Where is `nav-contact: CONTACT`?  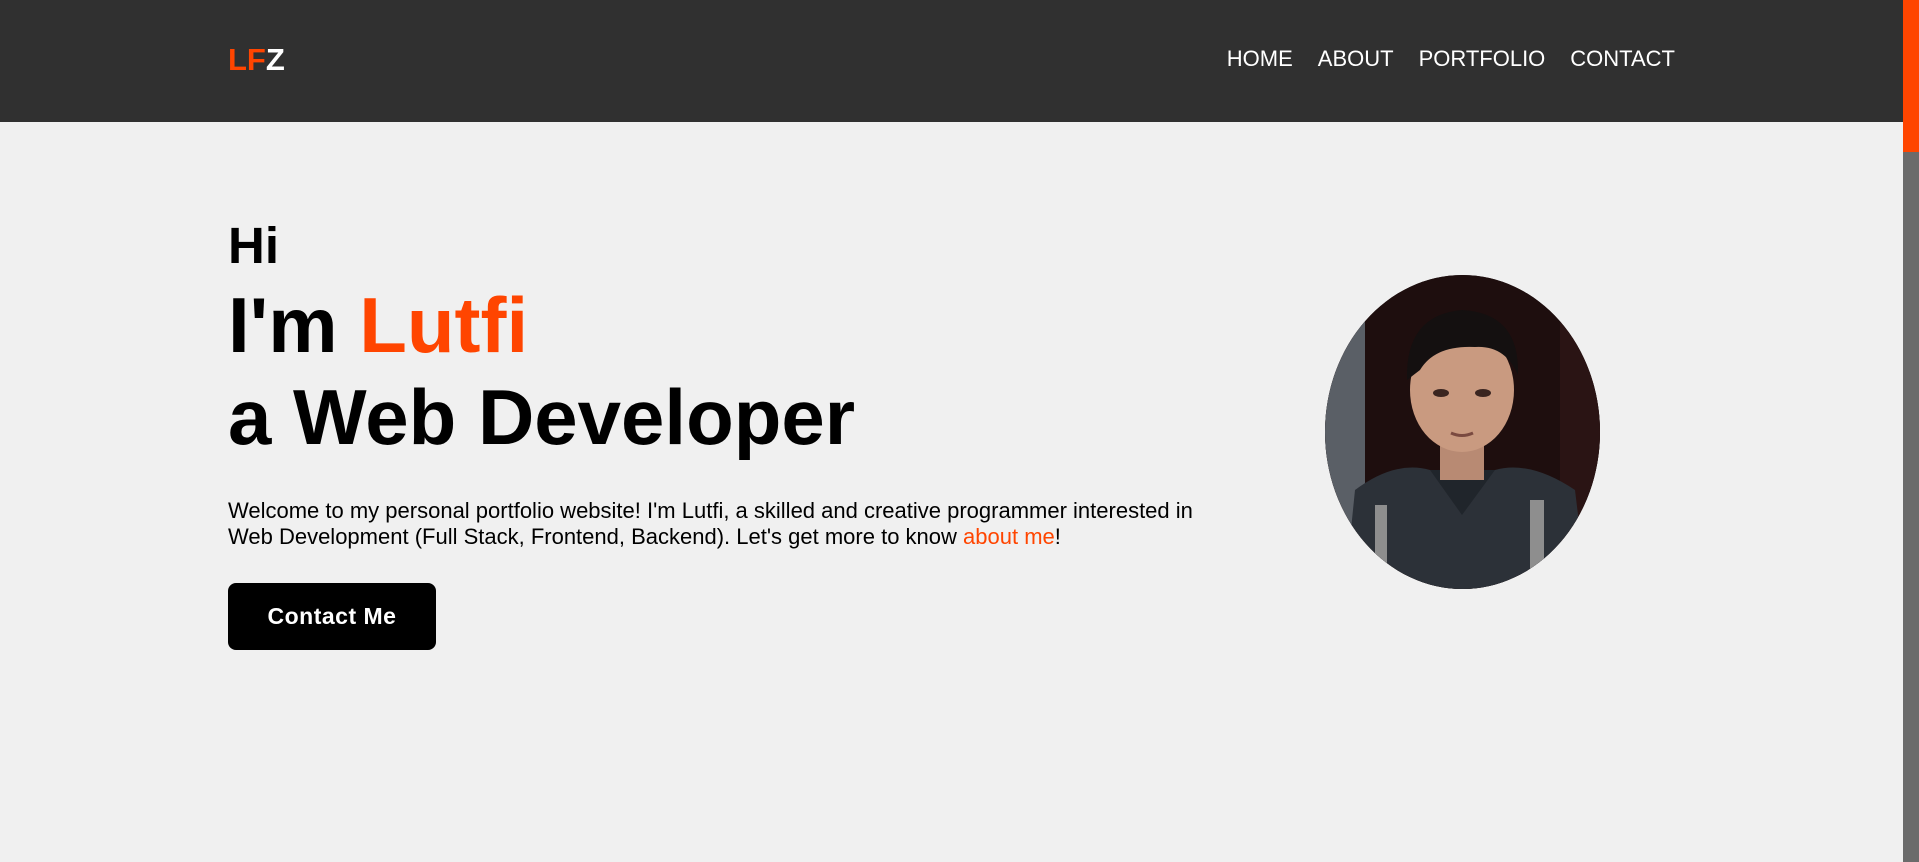
nav-contact: CONTACT is located at coordinates (1622, 59).